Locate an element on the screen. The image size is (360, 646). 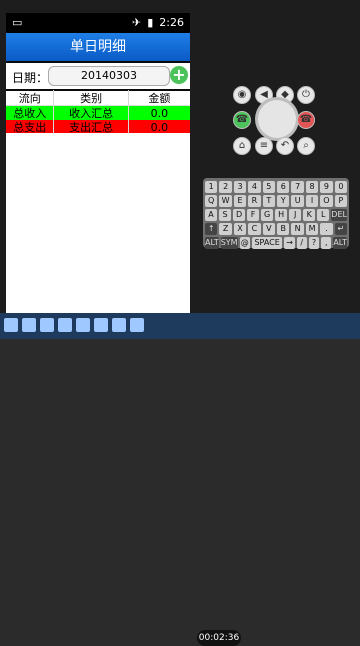
key: 2 is located at coordinates (225, 187).